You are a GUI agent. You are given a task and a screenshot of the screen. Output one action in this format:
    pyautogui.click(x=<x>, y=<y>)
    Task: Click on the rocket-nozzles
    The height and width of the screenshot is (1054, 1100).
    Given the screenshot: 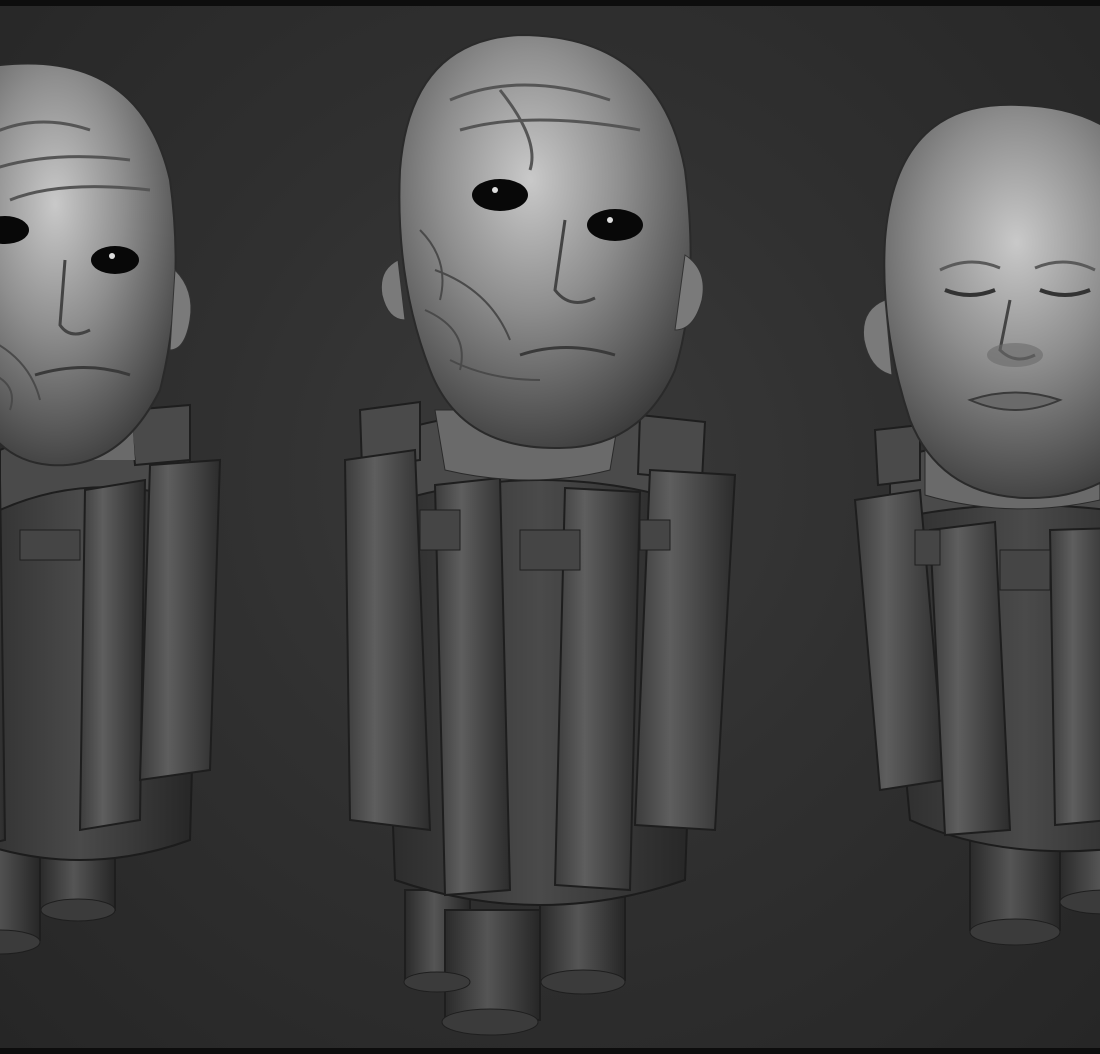 What is the action you would take?
    pyautogui.click(x=514, y=962)
    